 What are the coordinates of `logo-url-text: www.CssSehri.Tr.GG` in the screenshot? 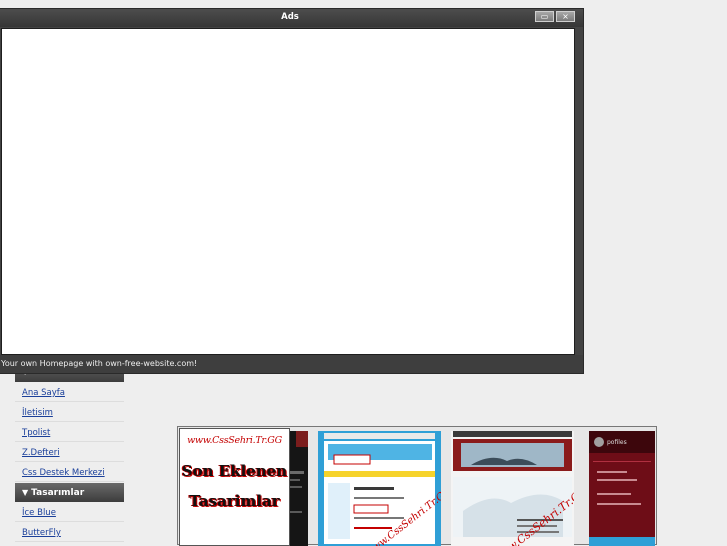 It's located at (234, 440).